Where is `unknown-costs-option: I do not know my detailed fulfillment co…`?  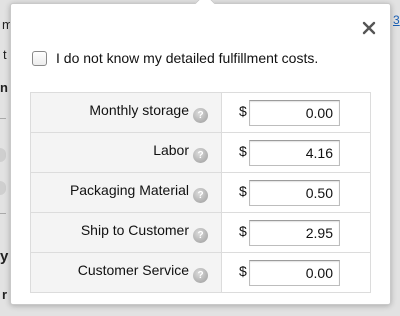 unknown-costs-option: I do not know my detailed fulfillment co… is located at coordinates (175, 58).